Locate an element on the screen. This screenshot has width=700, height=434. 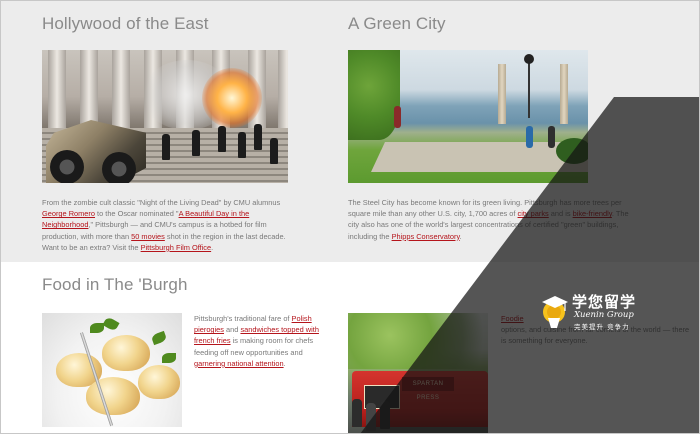
green-city-title: A Green City is located at coordinates (397, 23).